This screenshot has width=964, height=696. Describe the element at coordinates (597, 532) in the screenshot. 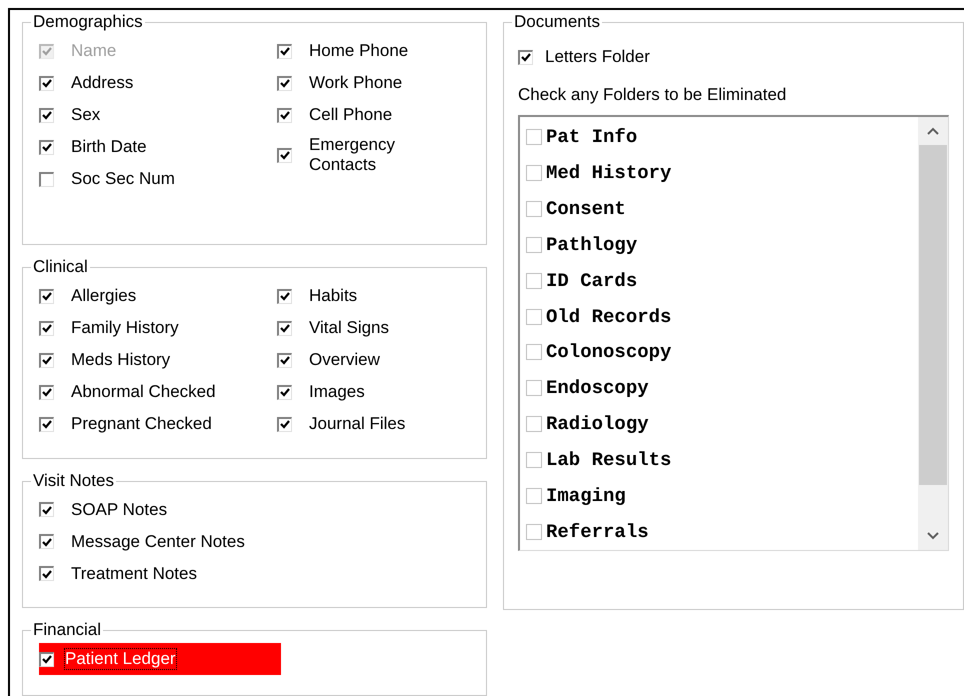

I see `folder-item: Referrals` at that location.